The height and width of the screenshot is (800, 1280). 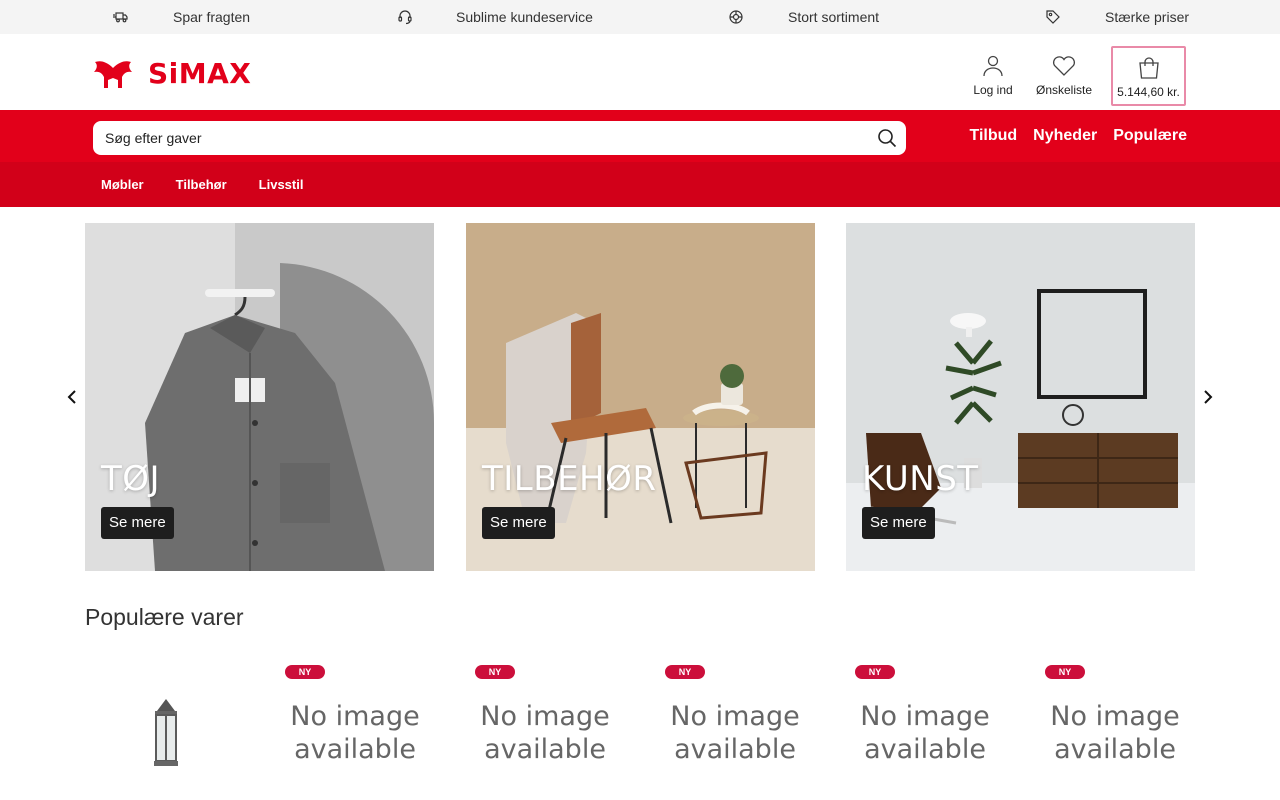 What do you see at coordinates (1064, 90) in the screenshot?
I see `wishlist-label: Ønskeliste` at bounding box center [1064, 90].